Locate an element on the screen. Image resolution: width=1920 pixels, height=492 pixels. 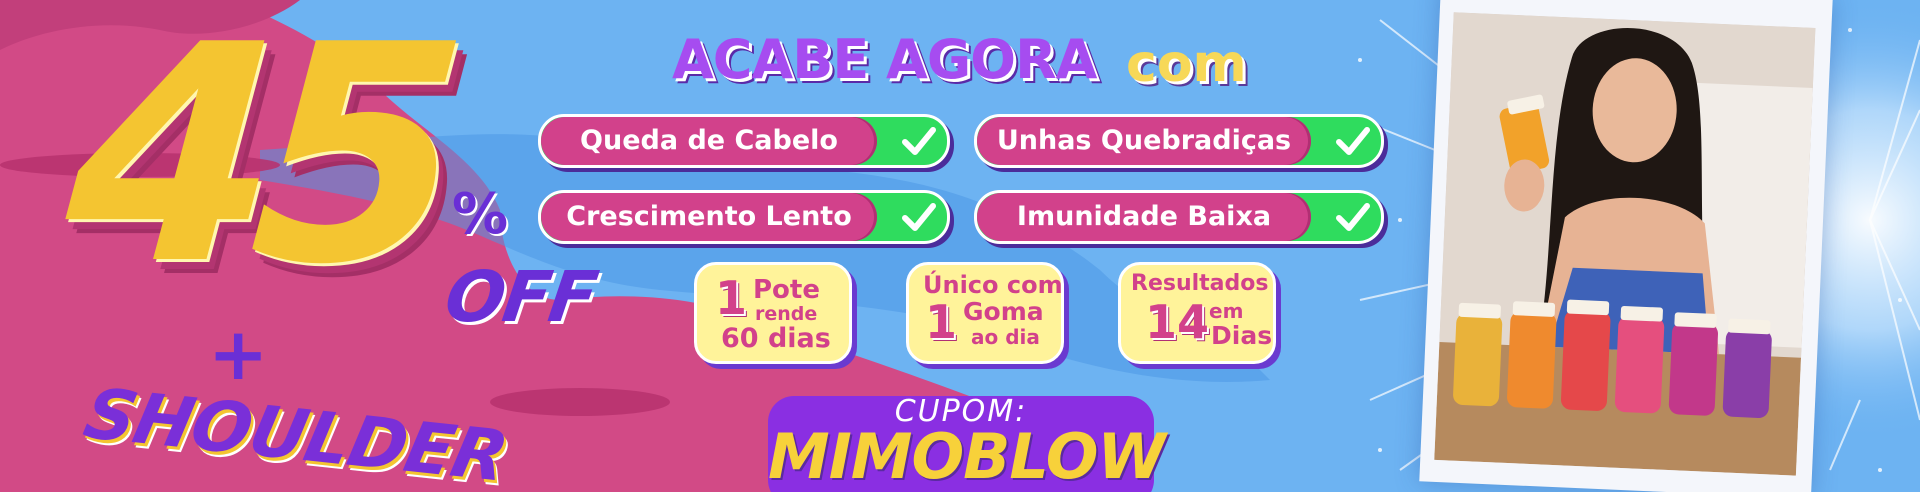
benefit-pill: Unhas Quebradiças is located at coordinates (1179, 141).